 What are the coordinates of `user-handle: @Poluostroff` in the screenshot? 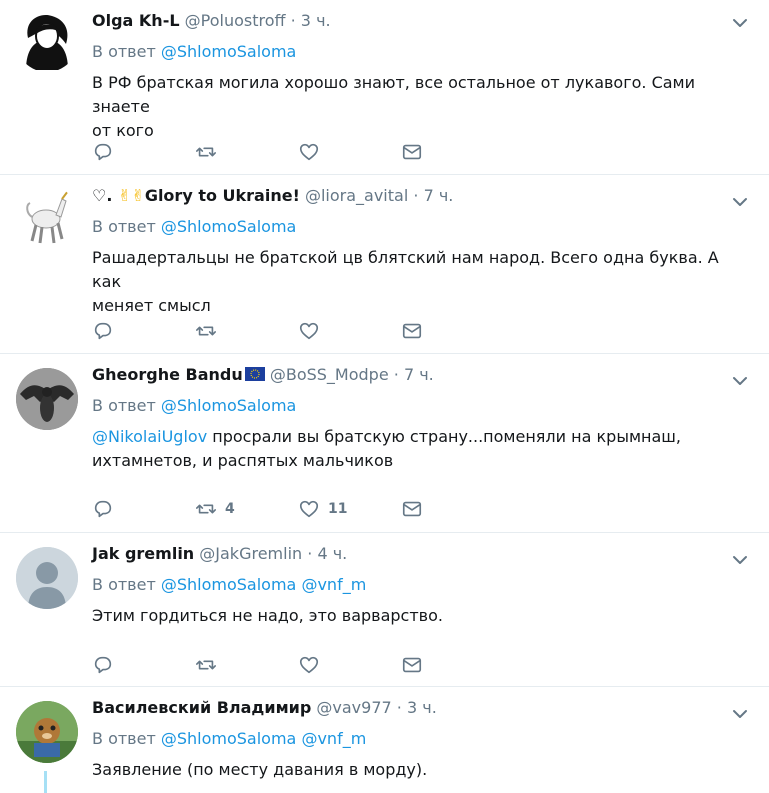 It's located at (235, 20).